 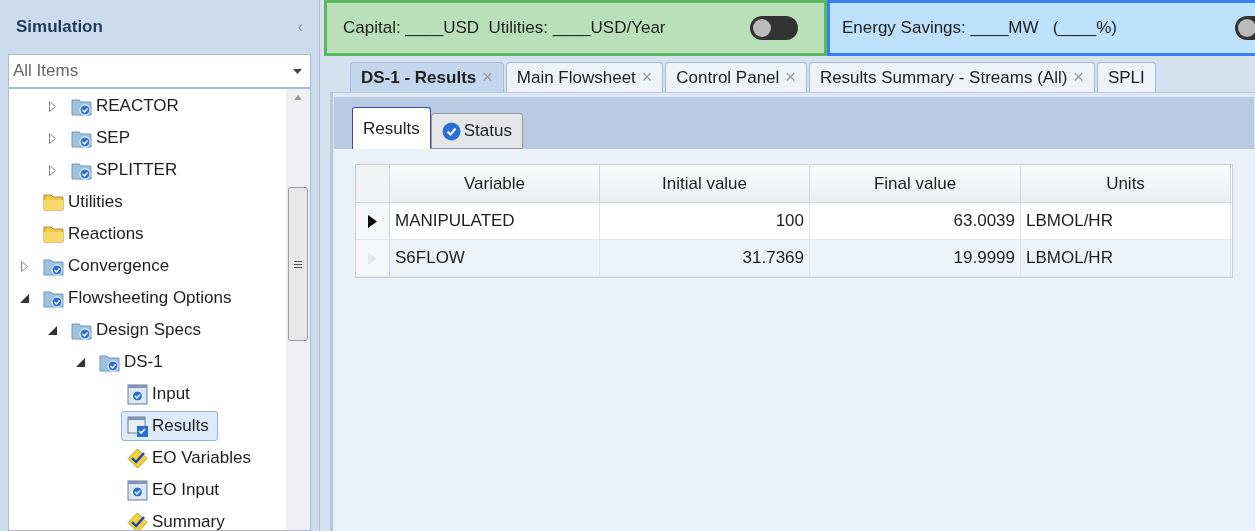 What do you see at coordinates (297, 71) in the screenshot?
I see `dropdown-caret-icon` at bounding box center [297, 71].